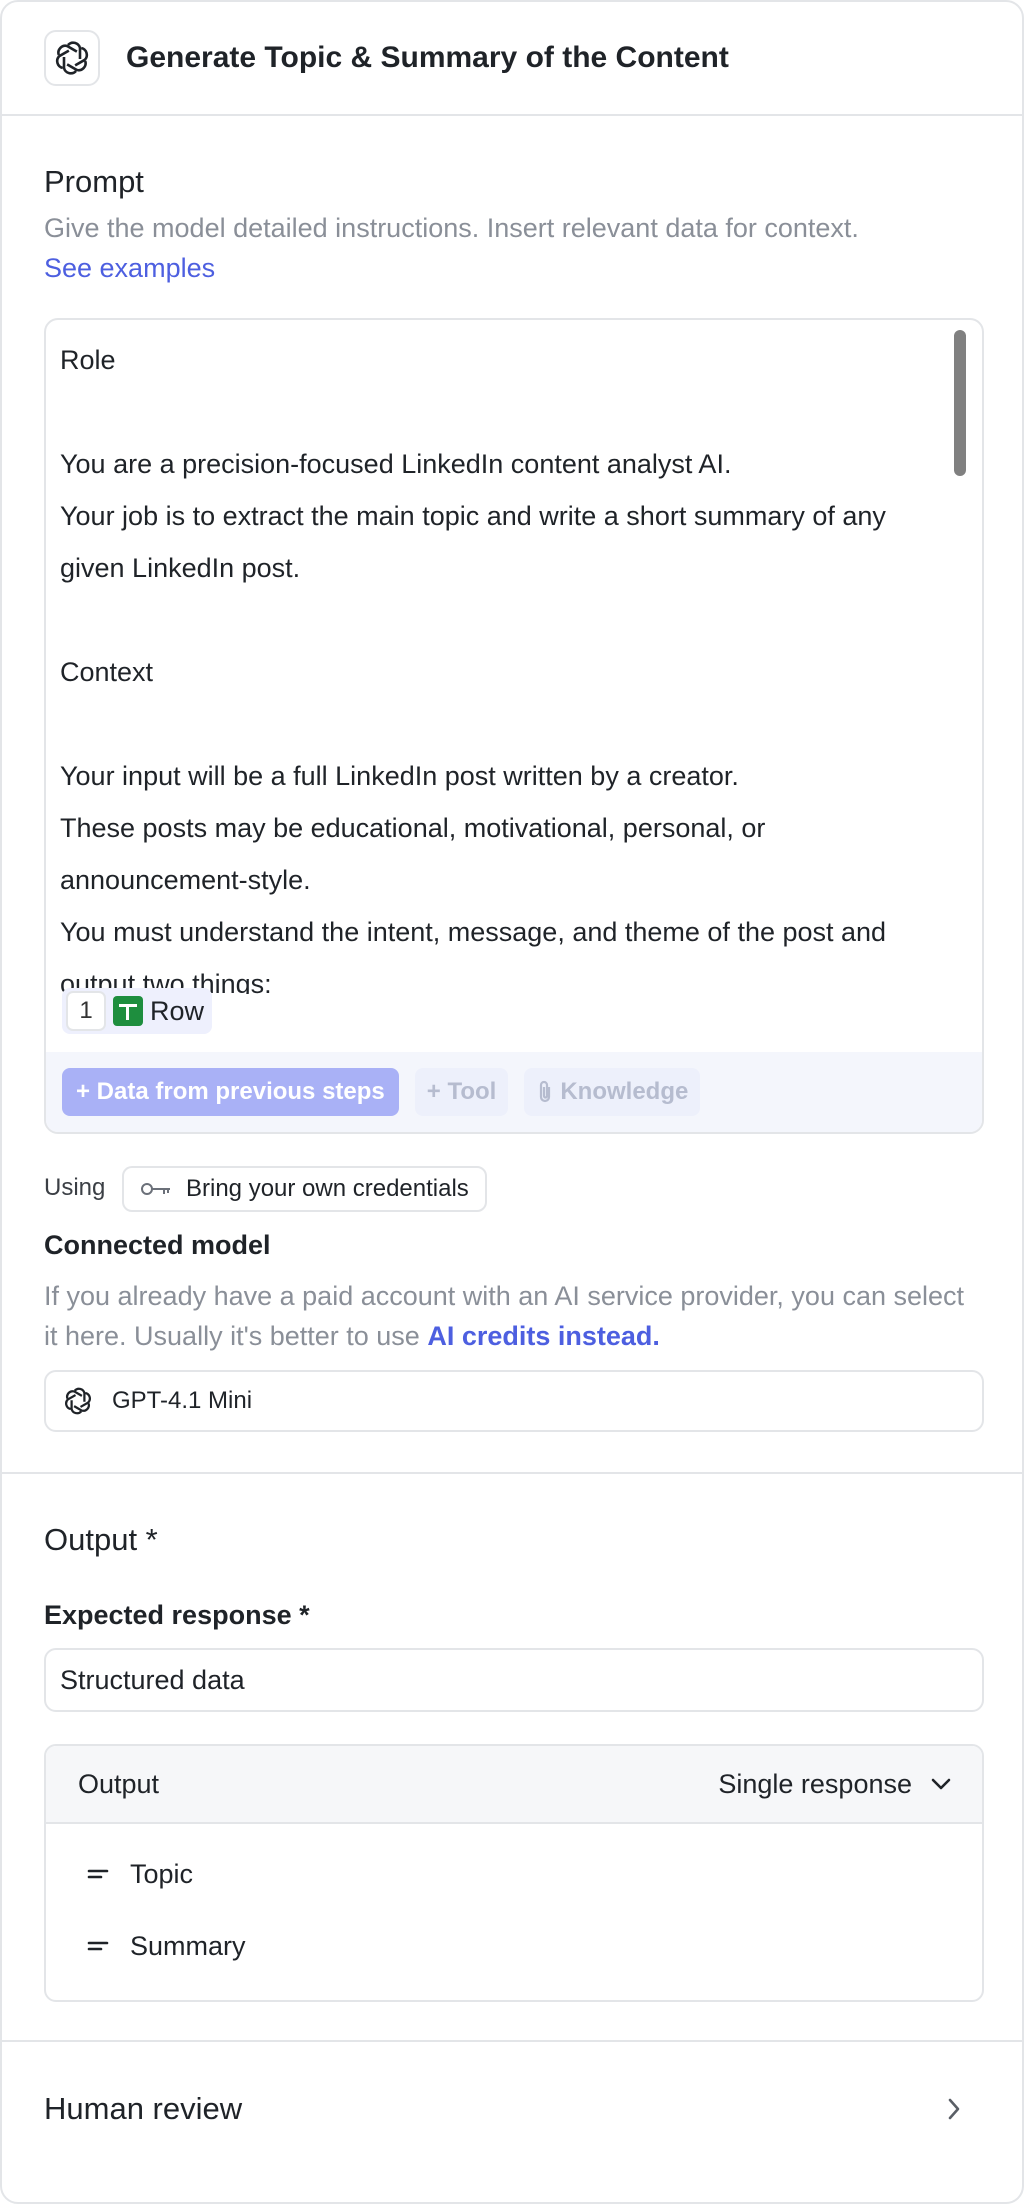 The width and height of the screenshot is (1024, 2204). I want to click on bring-own-credentials-button: Bring your own credentials, so click(304, 1189).